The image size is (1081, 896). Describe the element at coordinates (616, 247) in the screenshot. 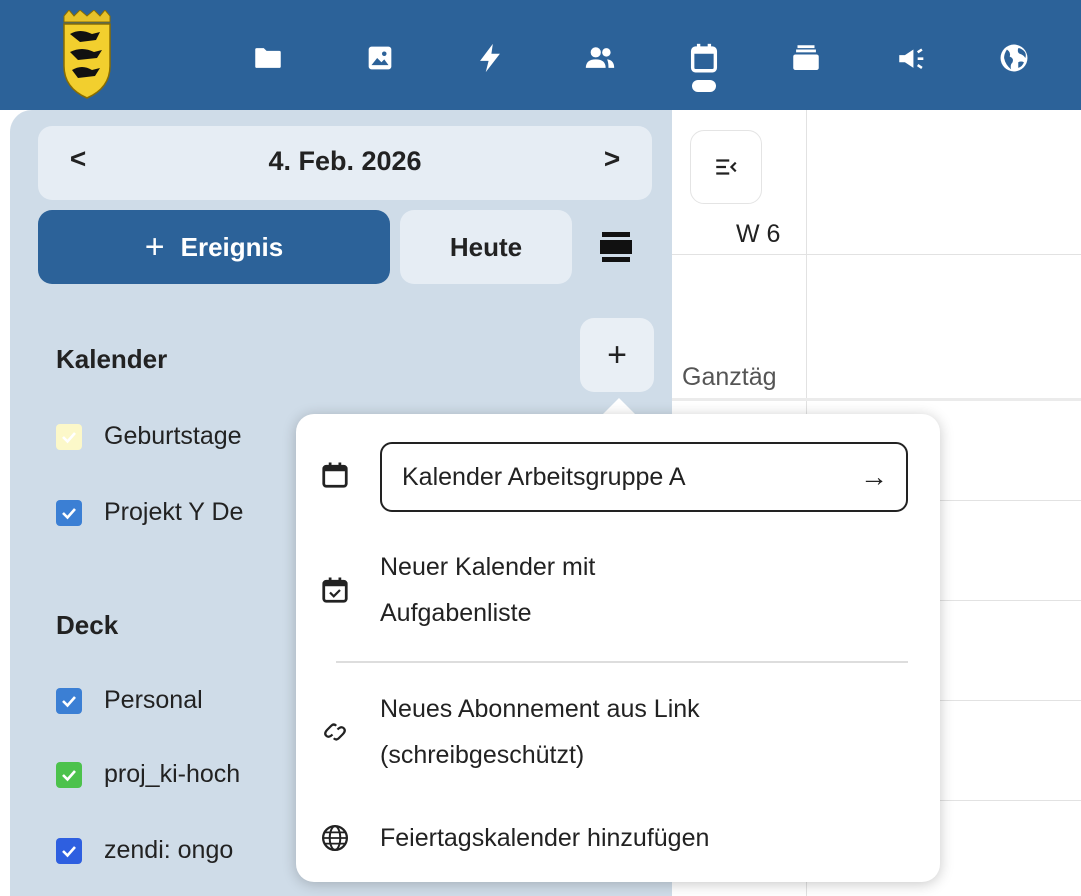

I see `view-selector-icon` at that location.